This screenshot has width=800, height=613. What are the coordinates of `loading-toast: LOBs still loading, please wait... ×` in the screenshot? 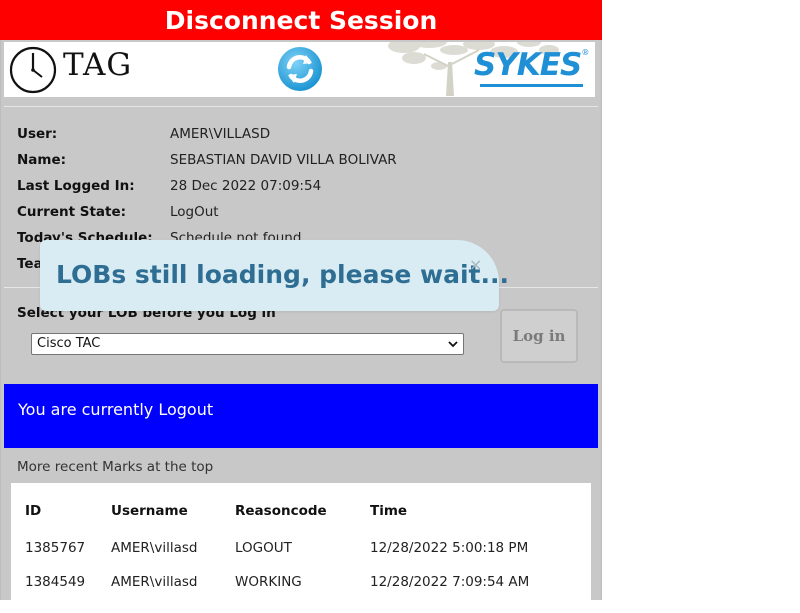 It's located at (274, 275).